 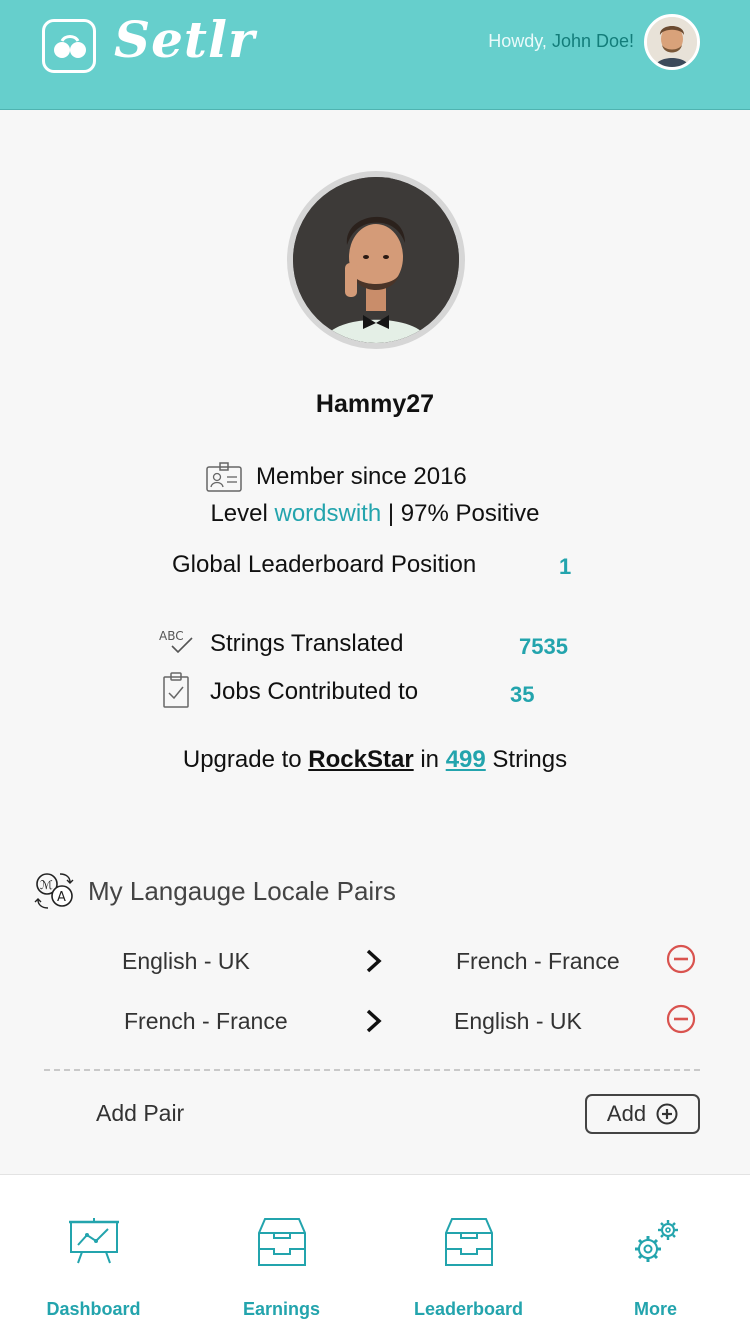 What do you see at coordinates (372, 1070) in the screenshot?
I see `dashed-divider` at bounding box center [372, 1070].